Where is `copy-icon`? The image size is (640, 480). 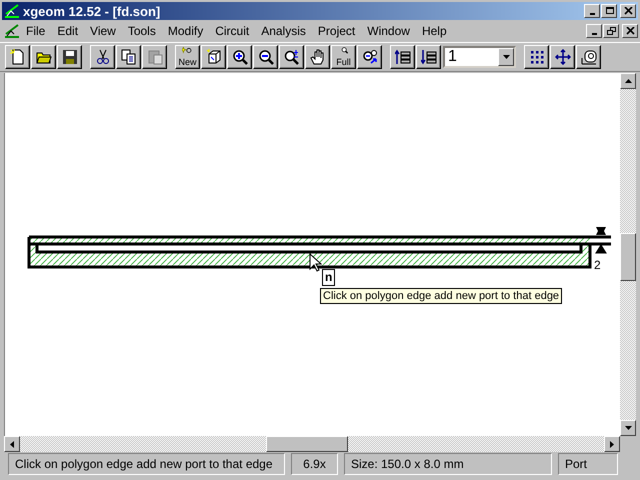
copy-icon is located at coordinates (128, 57).